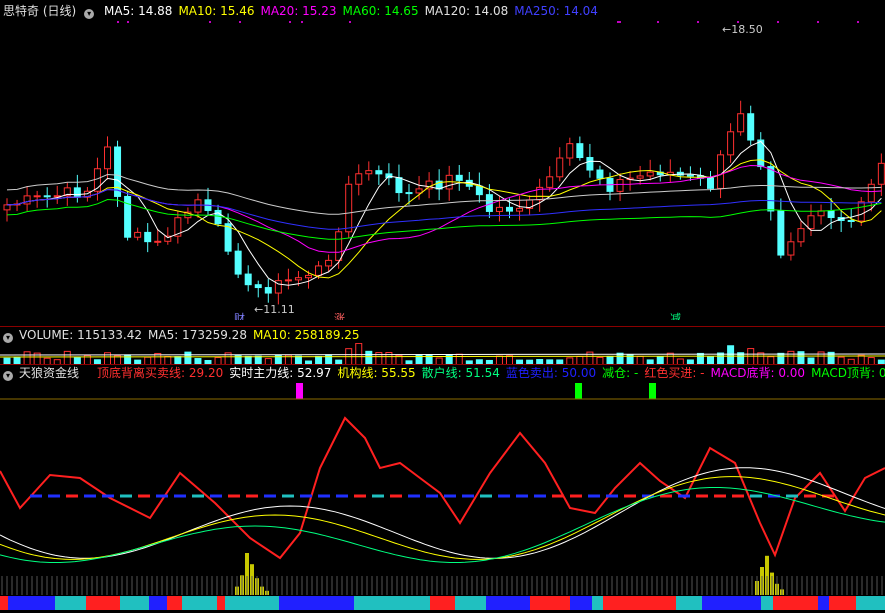 This screenshot has height=613, width=885. What do you see at coordinates (8, 376) in the screenshot?
I see `indicator-settings-circle-icon: ▾` at bounding box center [8, 376].